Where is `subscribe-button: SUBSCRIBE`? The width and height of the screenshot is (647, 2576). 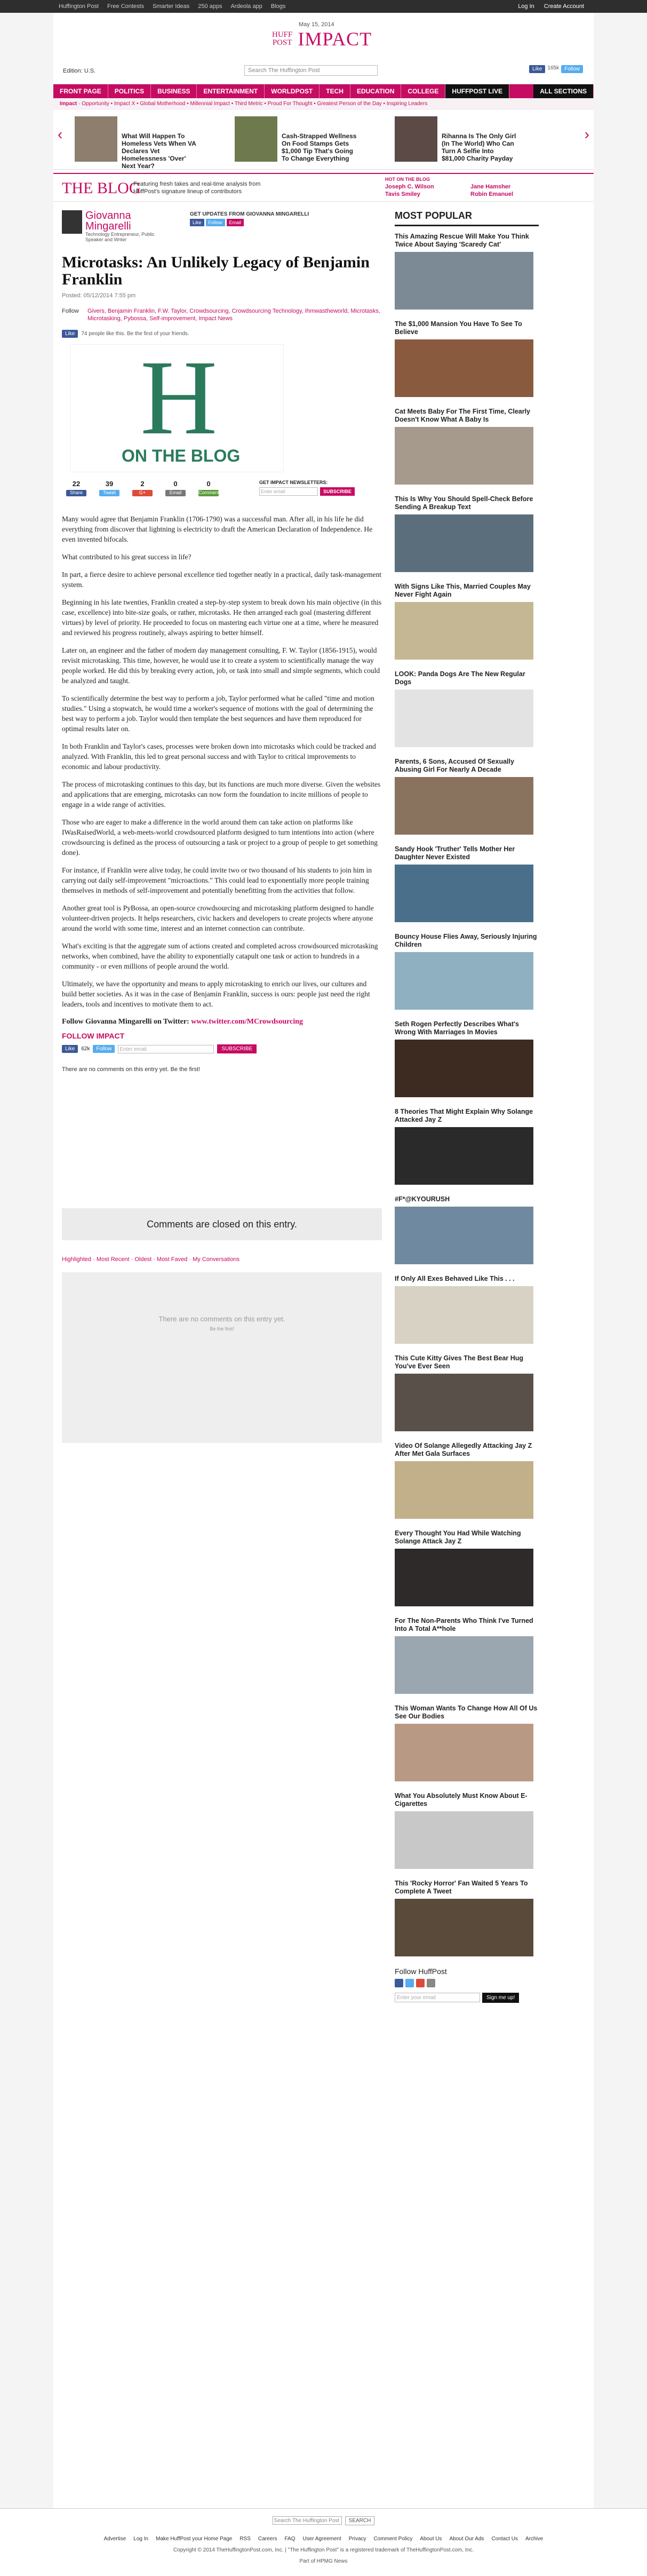 subscribe-button: SUBSCRIBE is located at coordinates (337, 491).